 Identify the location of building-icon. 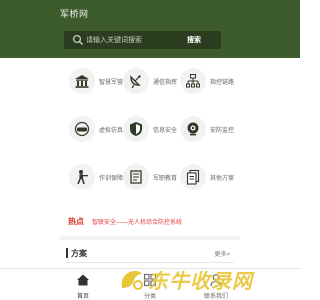
(82, 81).